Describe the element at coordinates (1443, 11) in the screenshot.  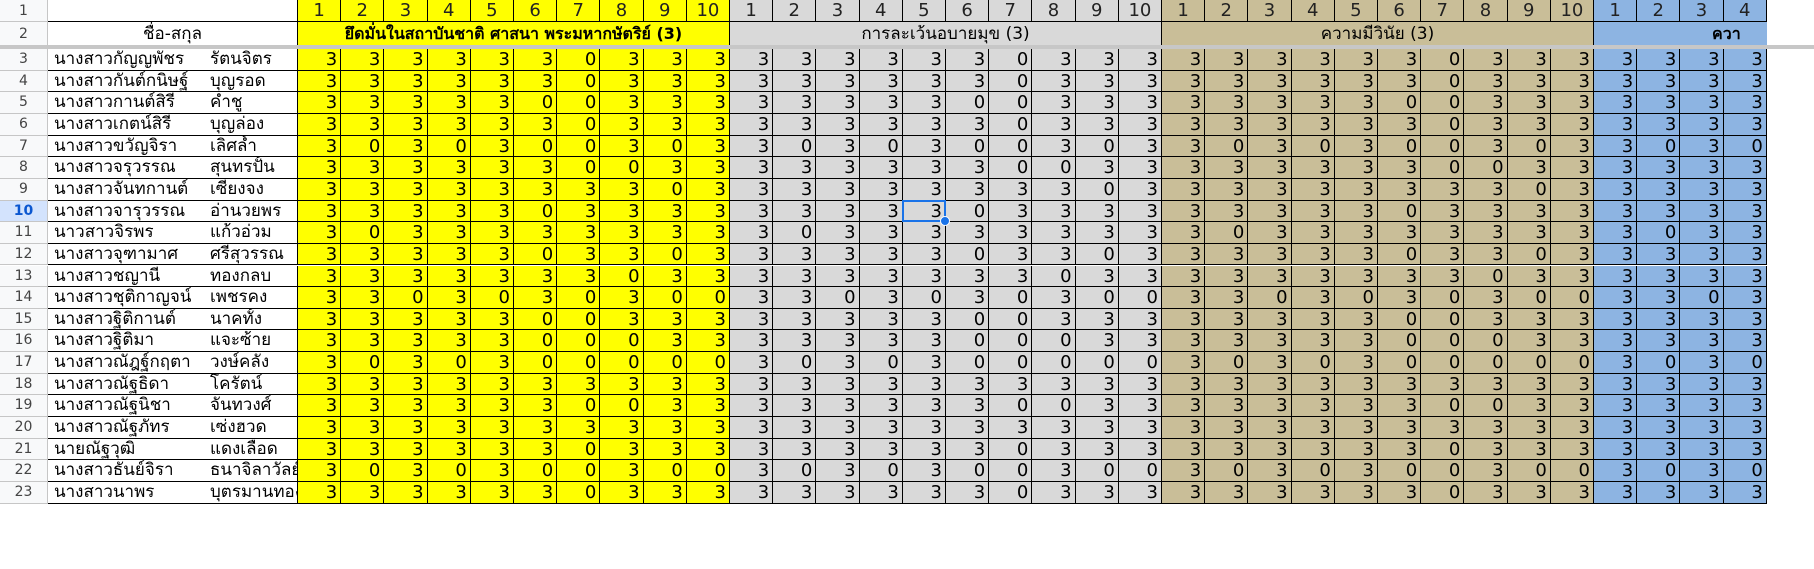
I see `column-number: 7` at that location.